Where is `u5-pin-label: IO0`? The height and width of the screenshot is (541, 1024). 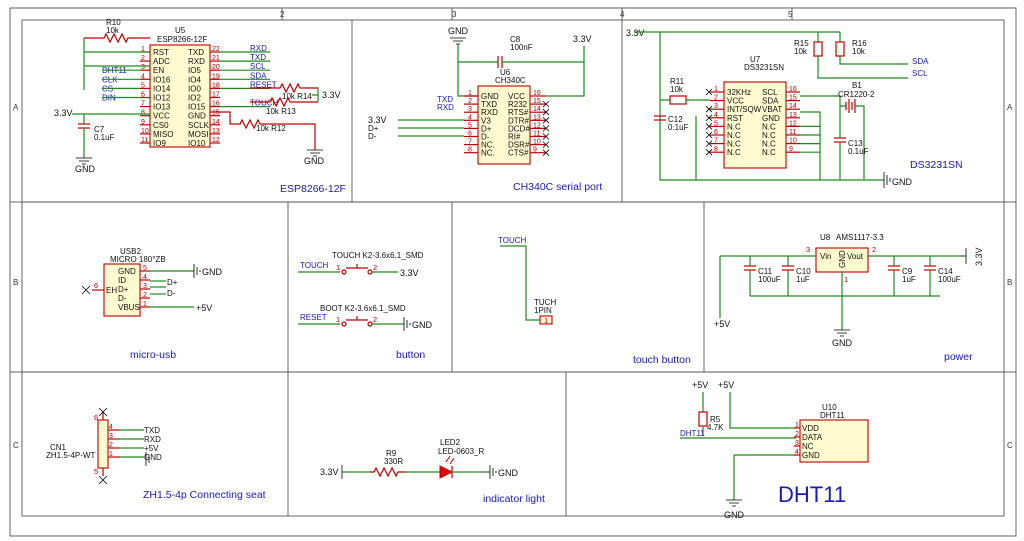 u5-pin-label: IO0 is located at coordinates (194, 88).